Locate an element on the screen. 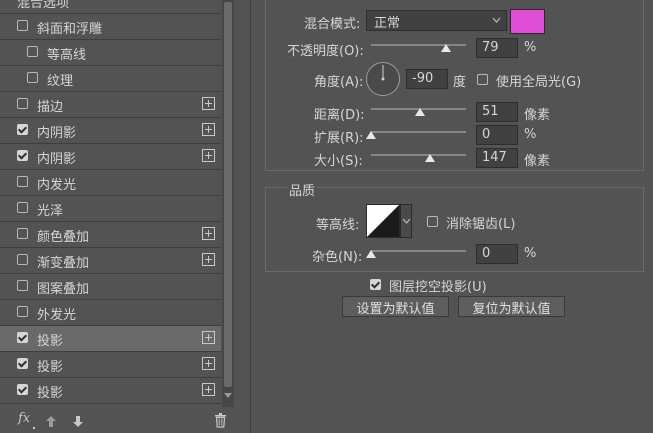  style-item: 渐变叠加 is located at coordinates (110, 261).